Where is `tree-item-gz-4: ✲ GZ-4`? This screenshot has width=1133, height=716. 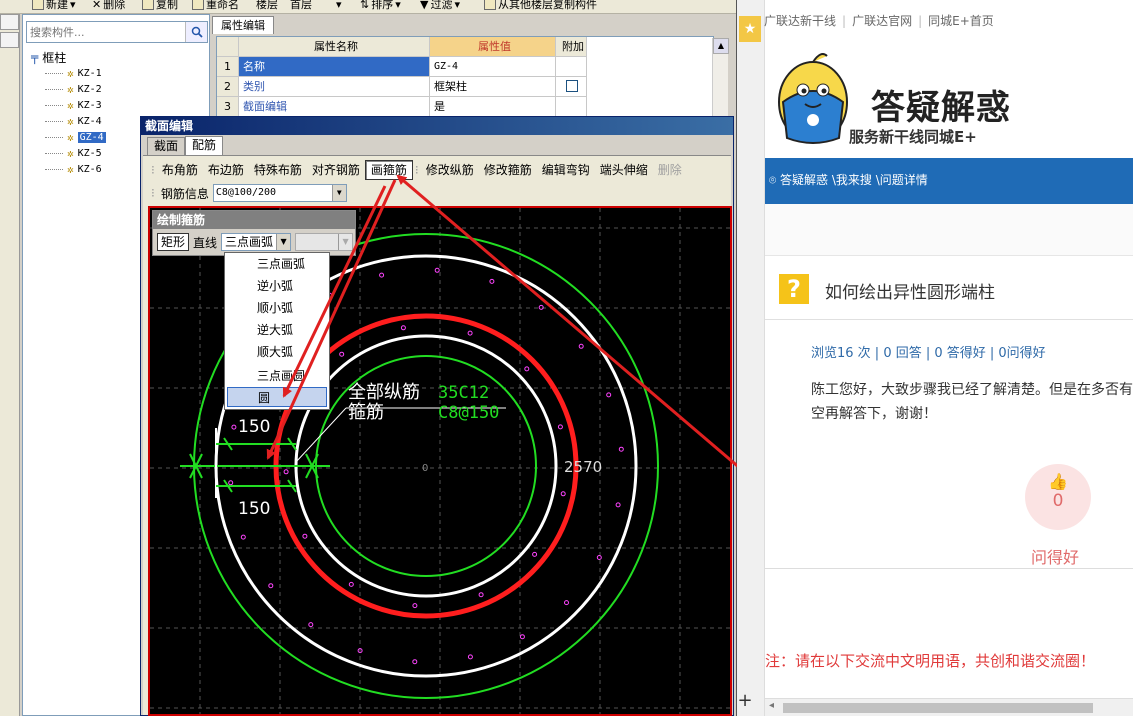 tree-item-gz-4: ✲ GZ-4 is located at coordinates (75, 137).